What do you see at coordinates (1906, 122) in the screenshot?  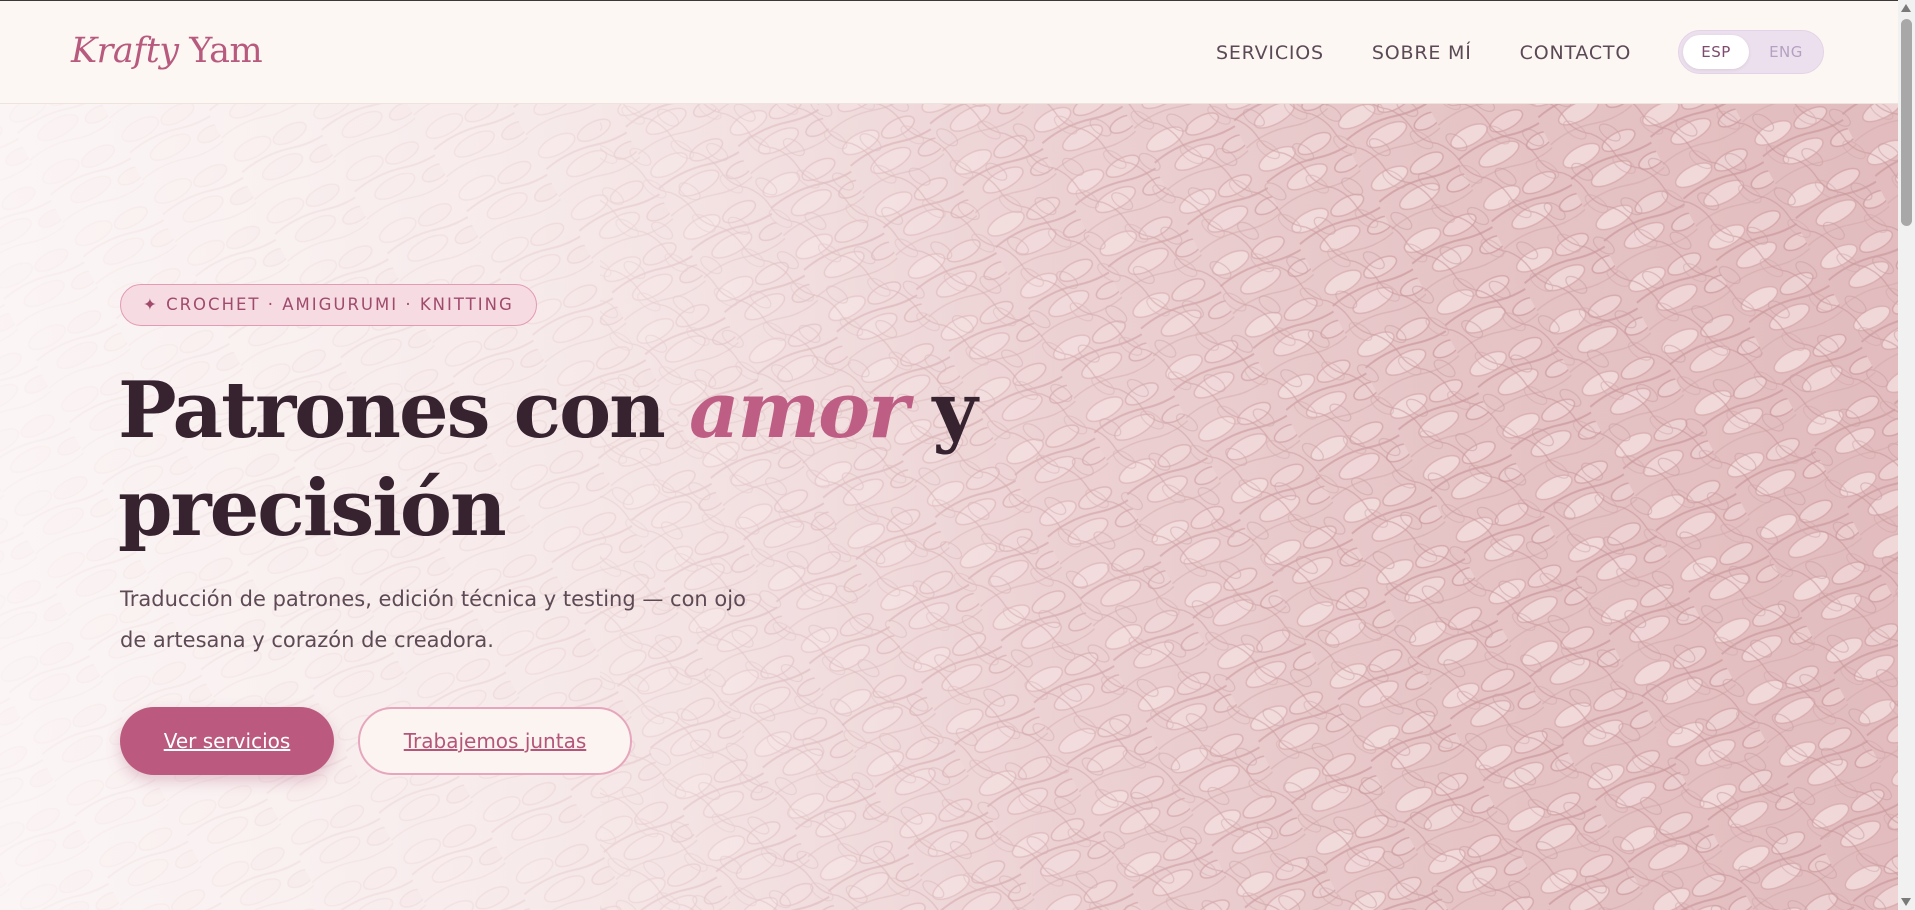 I see `scrollbar-thumb` at bounding box center [1906, 122].